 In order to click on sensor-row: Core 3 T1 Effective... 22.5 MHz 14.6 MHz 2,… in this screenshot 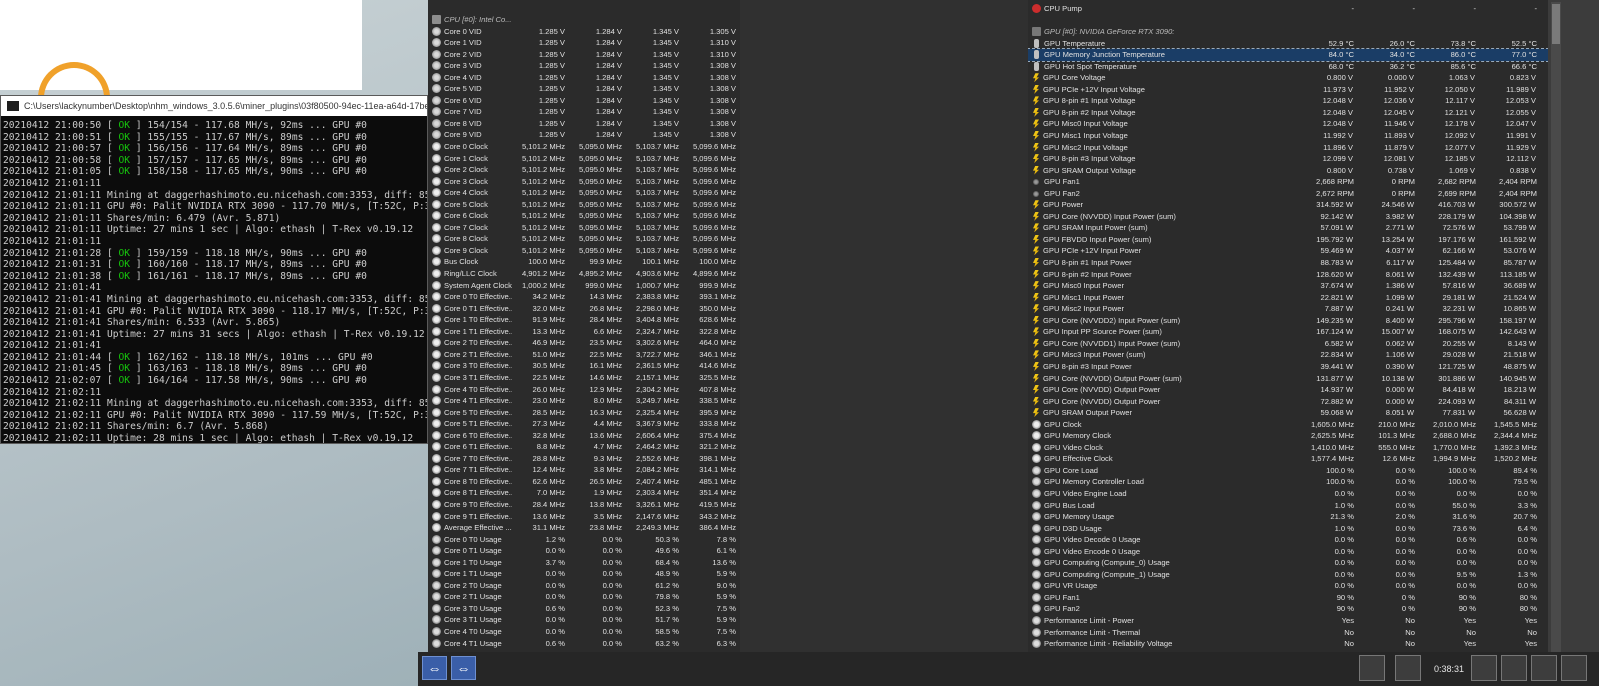, I will do `click(584, 378)`.